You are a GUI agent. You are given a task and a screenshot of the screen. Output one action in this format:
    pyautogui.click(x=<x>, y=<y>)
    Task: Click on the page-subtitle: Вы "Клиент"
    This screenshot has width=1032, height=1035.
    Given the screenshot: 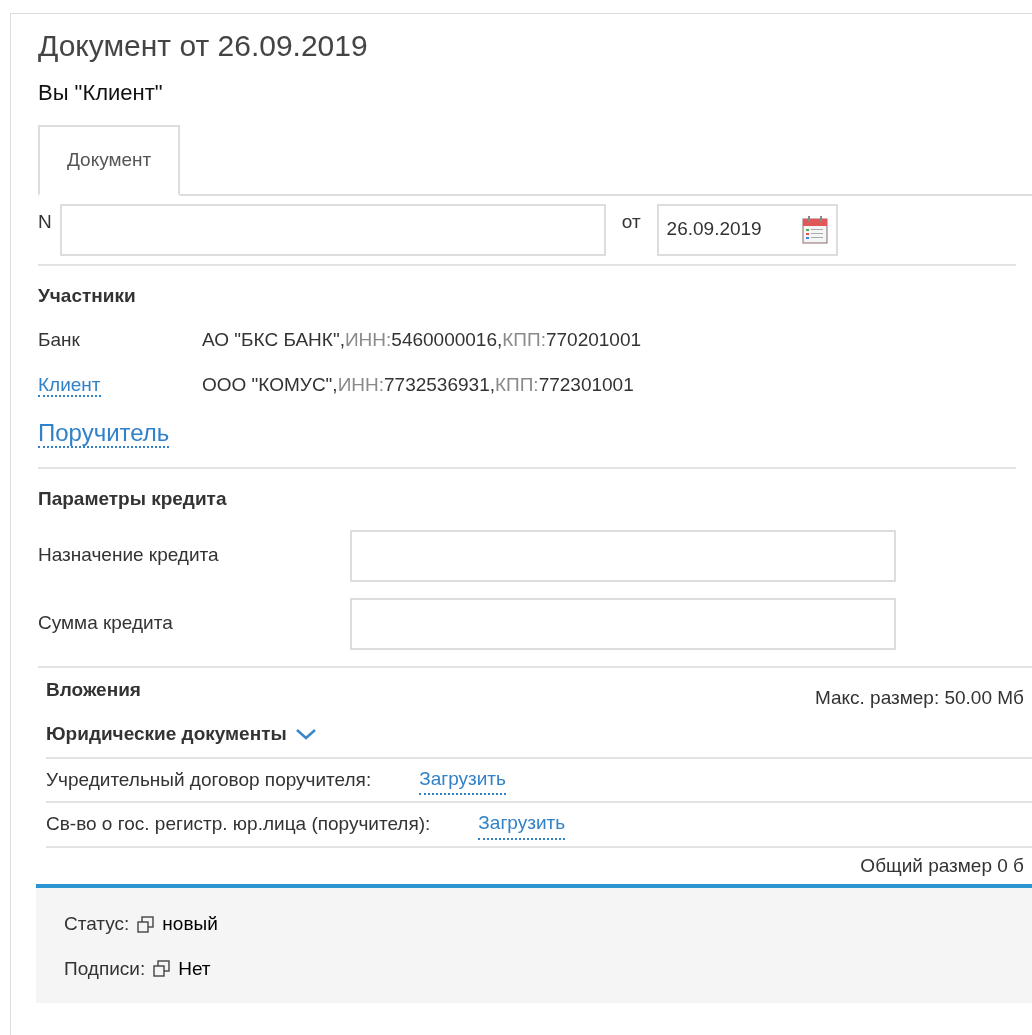 What is the action you would take?
    pyautogui.click(x=101, y=93)
    